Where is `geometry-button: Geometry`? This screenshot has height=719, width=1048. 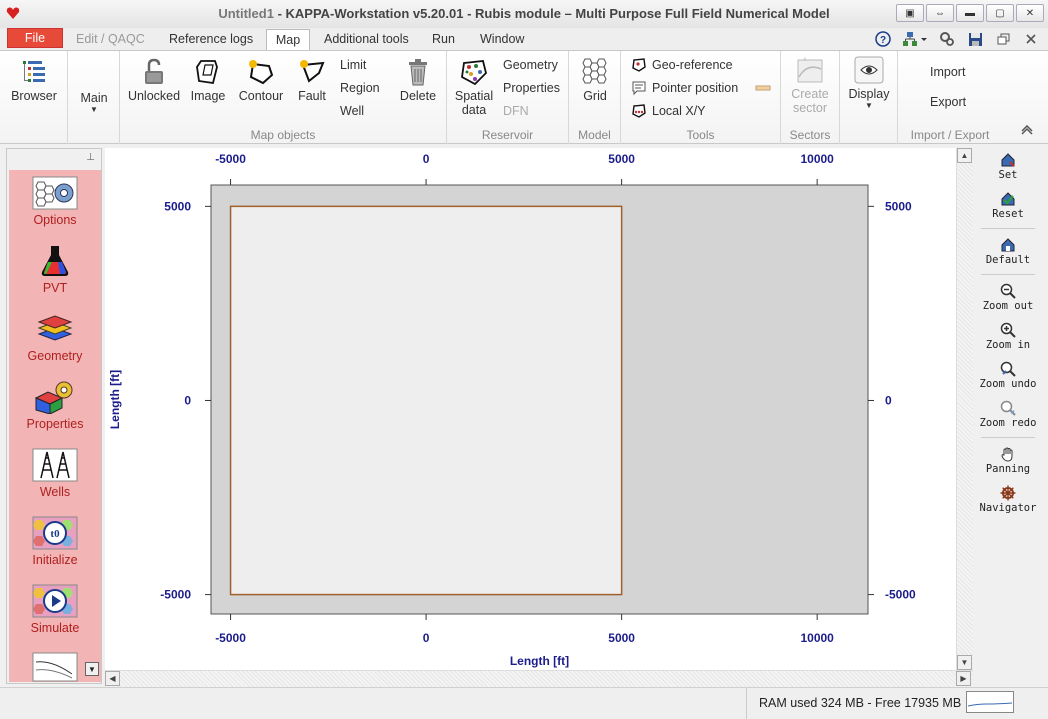 geometry-button: Geometry is located at coordinates (530, 65).